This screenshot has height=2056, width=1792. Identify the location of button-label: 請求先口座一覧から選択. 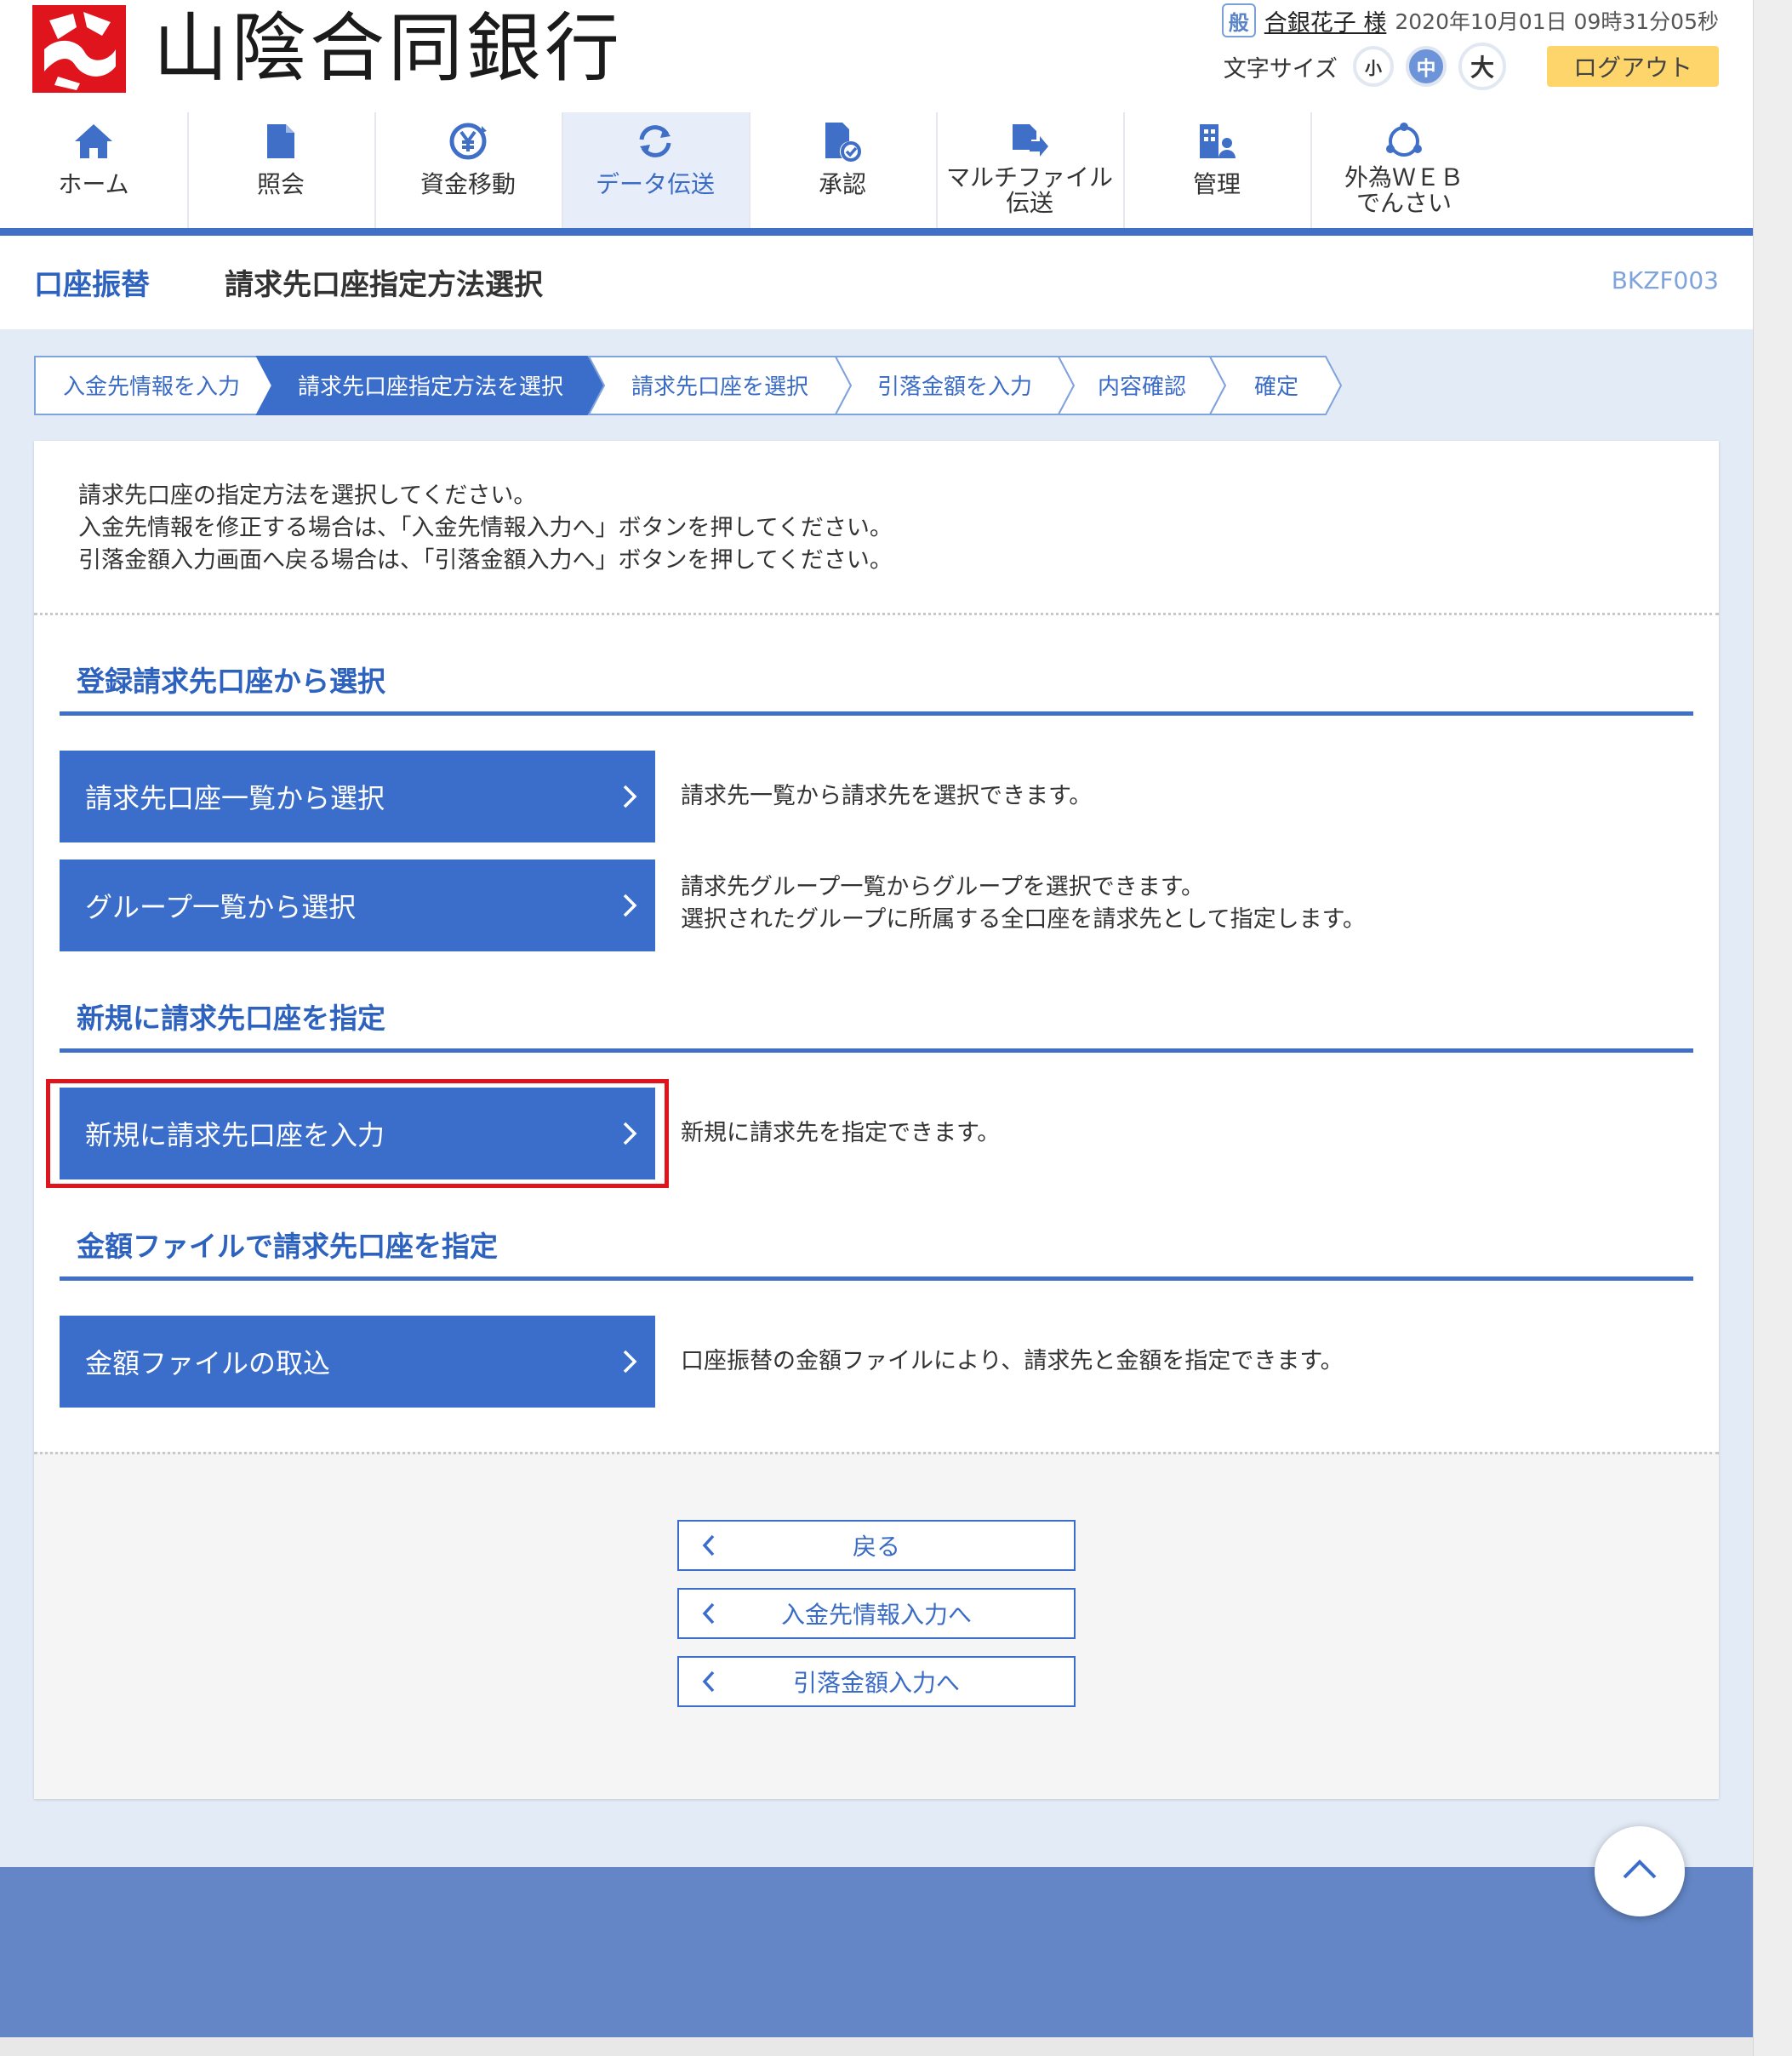
(235, 798).